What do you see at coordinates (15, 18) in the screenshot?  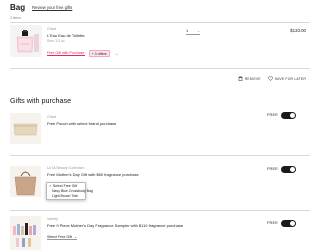 I see `item-count: 3 items` at bounding box center [15, 18].